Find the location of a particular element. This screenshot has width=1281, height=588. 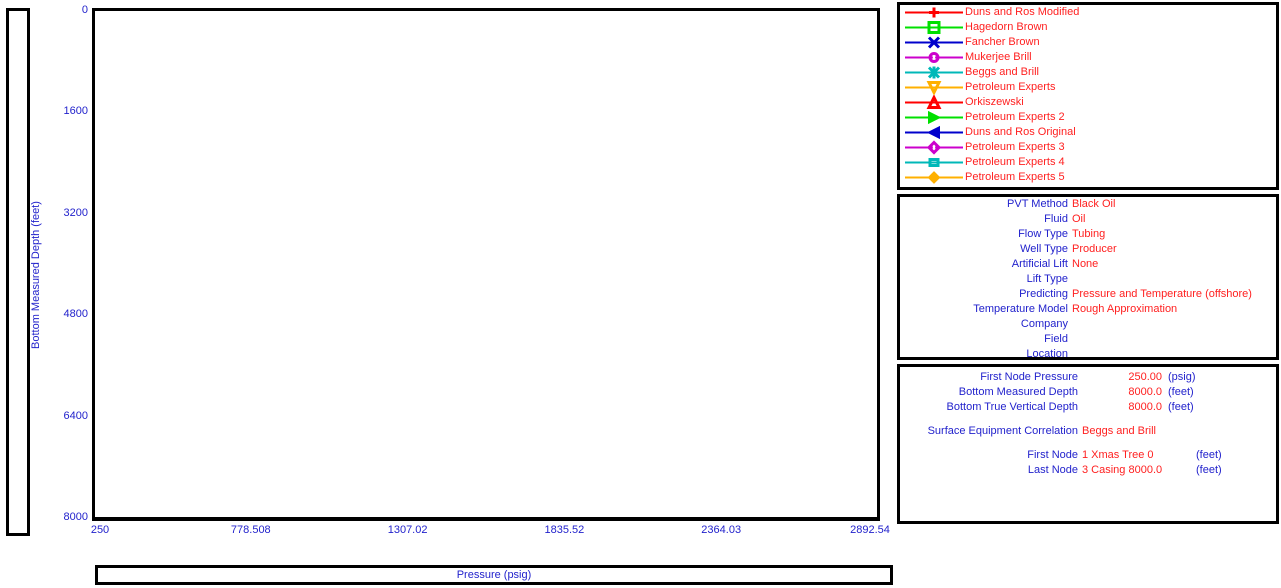

legend-label: Petroleum Experts is located at coordinates (1010, 87).